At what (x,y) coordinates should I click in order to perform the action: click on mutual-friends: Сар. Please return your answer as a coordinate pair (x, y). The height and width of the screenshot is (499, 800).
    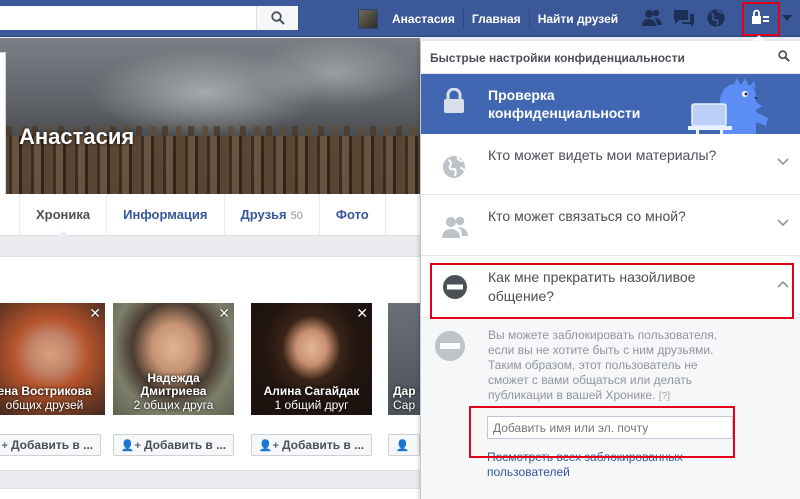
    Looking at the image, I should click on (404, 405).